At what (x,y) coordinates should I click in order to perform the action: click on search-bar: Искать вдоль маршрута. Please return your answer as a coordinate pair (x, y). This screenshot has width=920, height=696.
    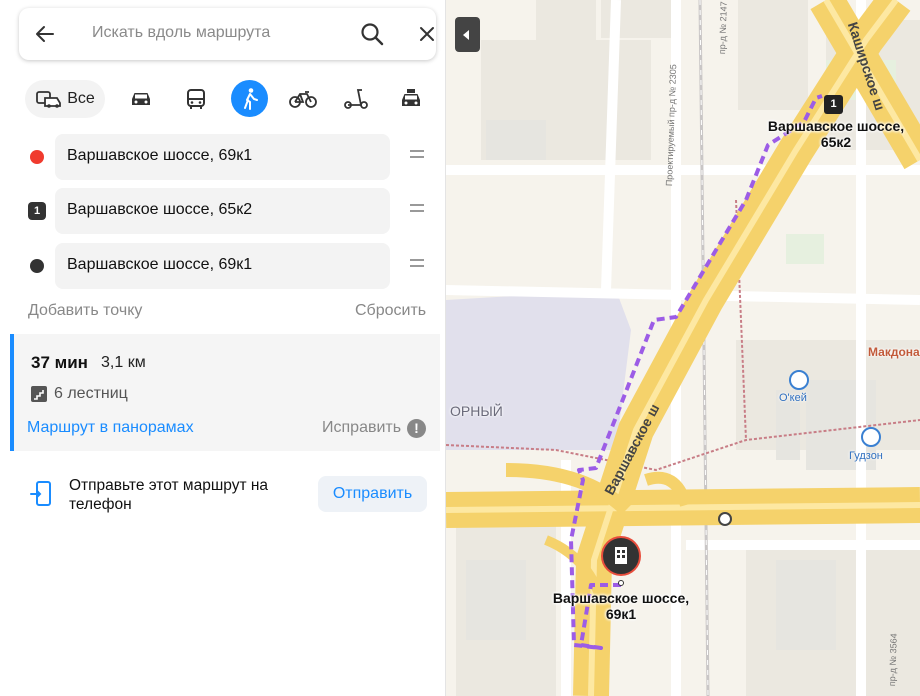
    Looking at the image, I should click on (227, 34).